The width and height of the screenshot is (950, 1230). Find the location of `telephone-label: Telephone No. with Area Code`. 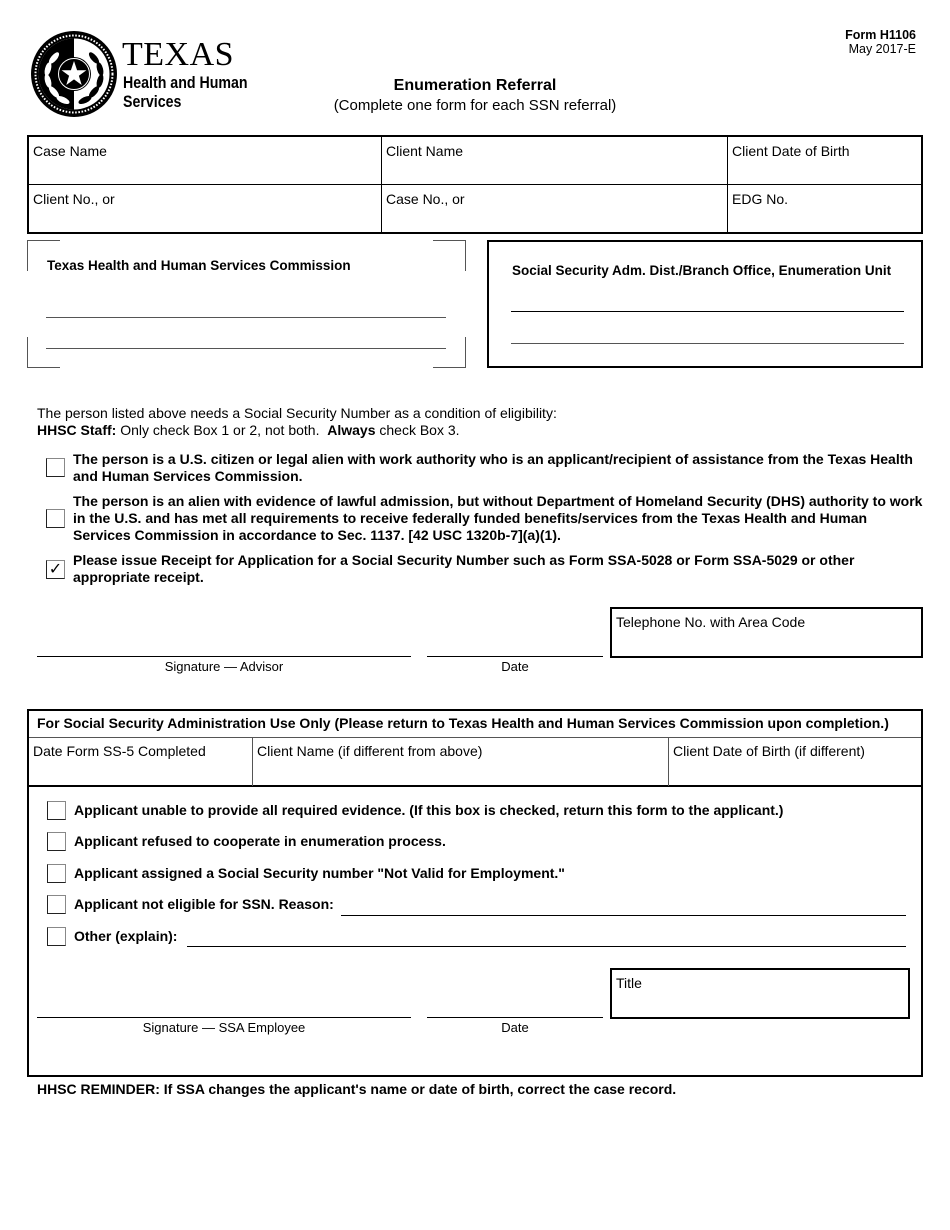

telephone-label: Telephone No. with Area Code is located at coordinates (711, 622).